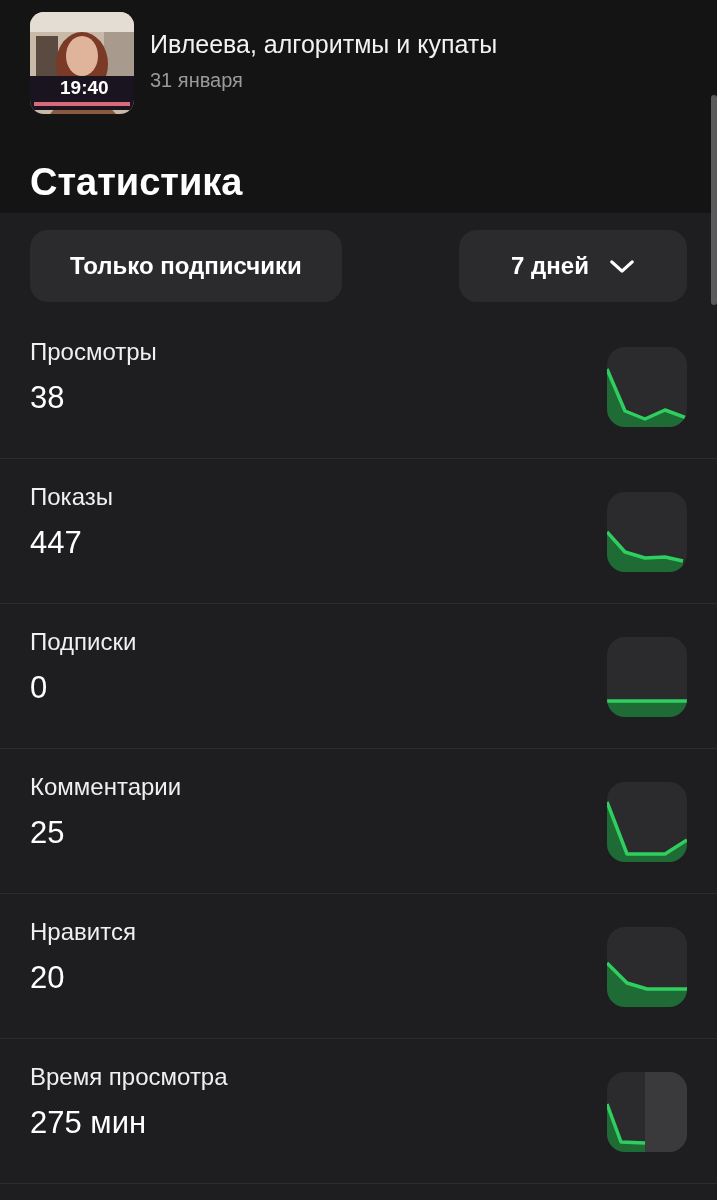 This screenshot has width=717, height=1200. What do you see at coordinates (137, 182) in the screenshot?
I see `section-title: Статистика` at bounding box center [137, 182].